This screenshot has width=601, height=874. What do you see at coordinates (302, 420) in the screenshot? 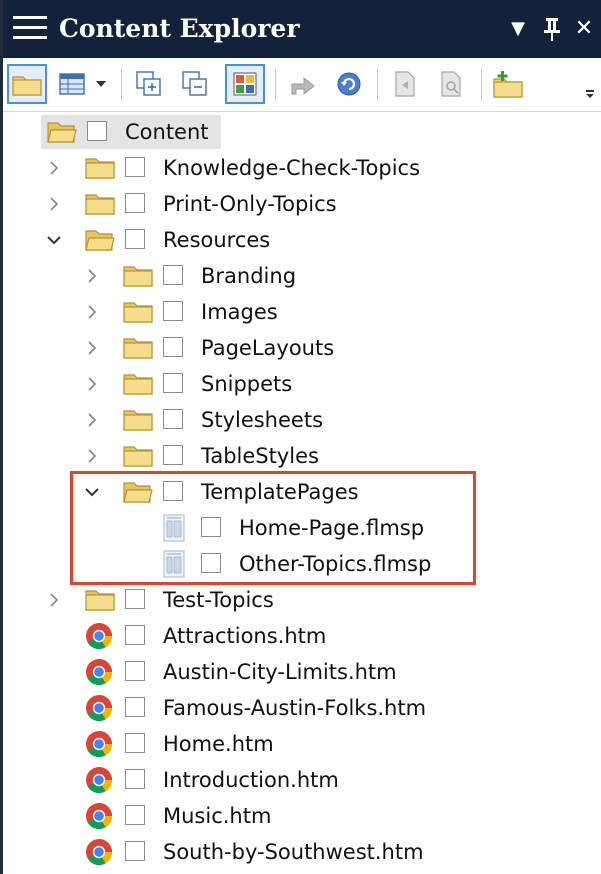
I see `tree-row: Stylesheets` at bounding box center [302, 420].